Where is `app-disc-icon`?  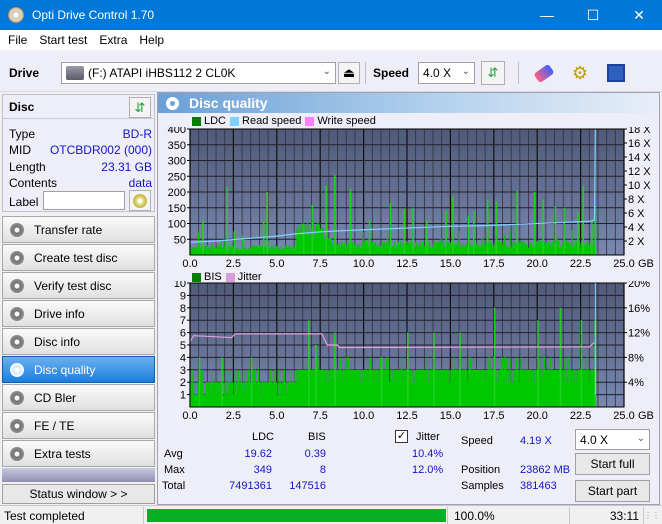 app-disc-icon is located at coordinates (16, 15).